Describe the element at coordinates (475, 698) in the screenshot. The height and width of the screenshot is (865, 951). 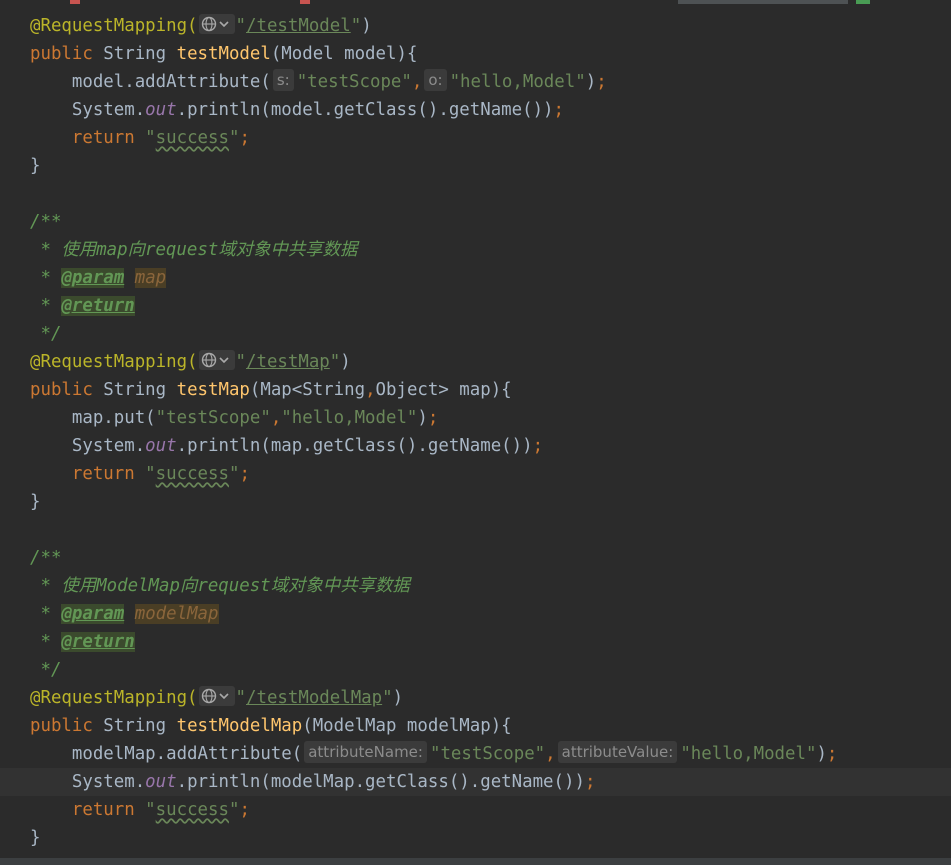
I see `code-line: @RequestMapping("/testModelMap")` at that location.